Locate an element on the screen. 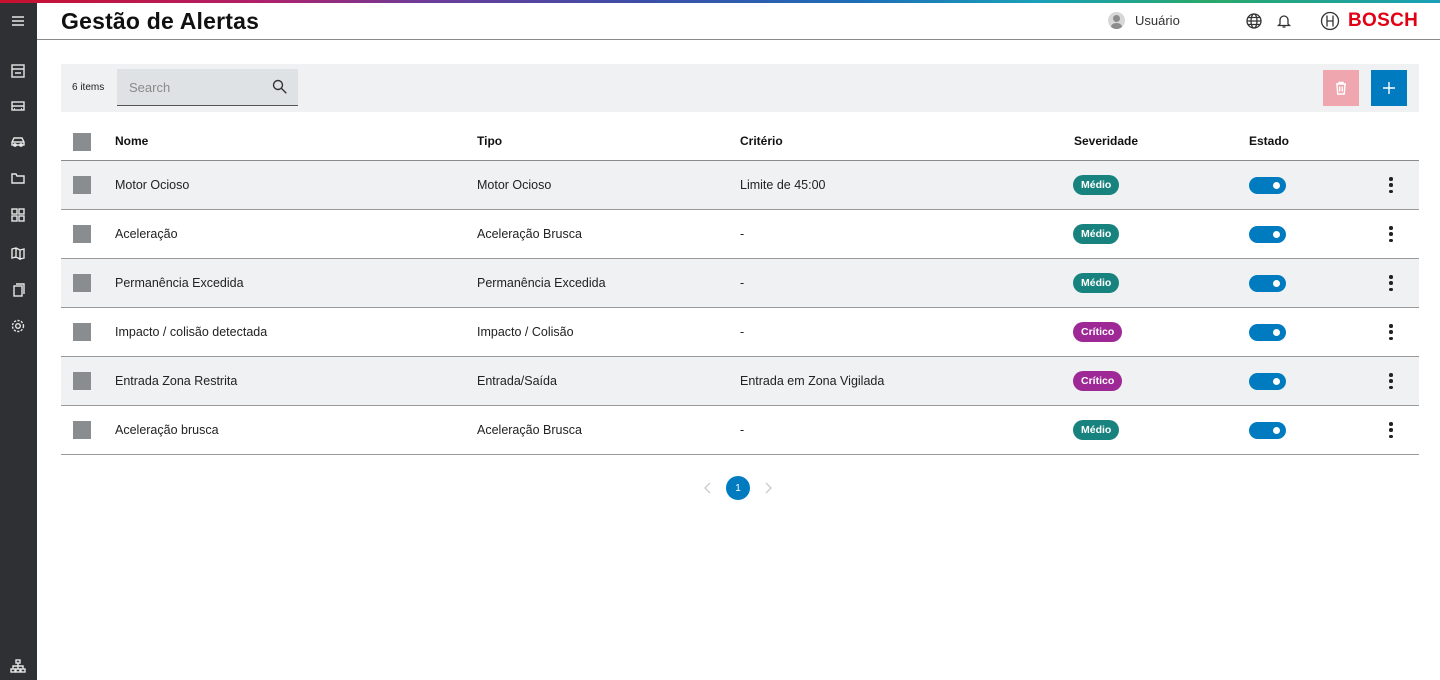  brand-name: BOSCH is located at coordinates (1383, 20).